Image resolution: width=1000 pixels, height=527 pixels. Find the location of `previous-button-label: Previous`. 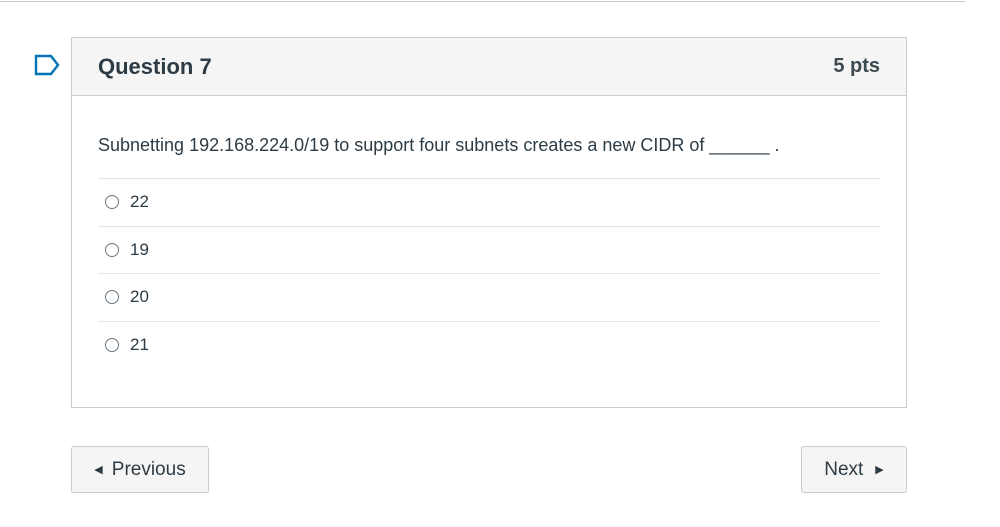

previous-button-label: Previous is located at coordinates (148, 469).